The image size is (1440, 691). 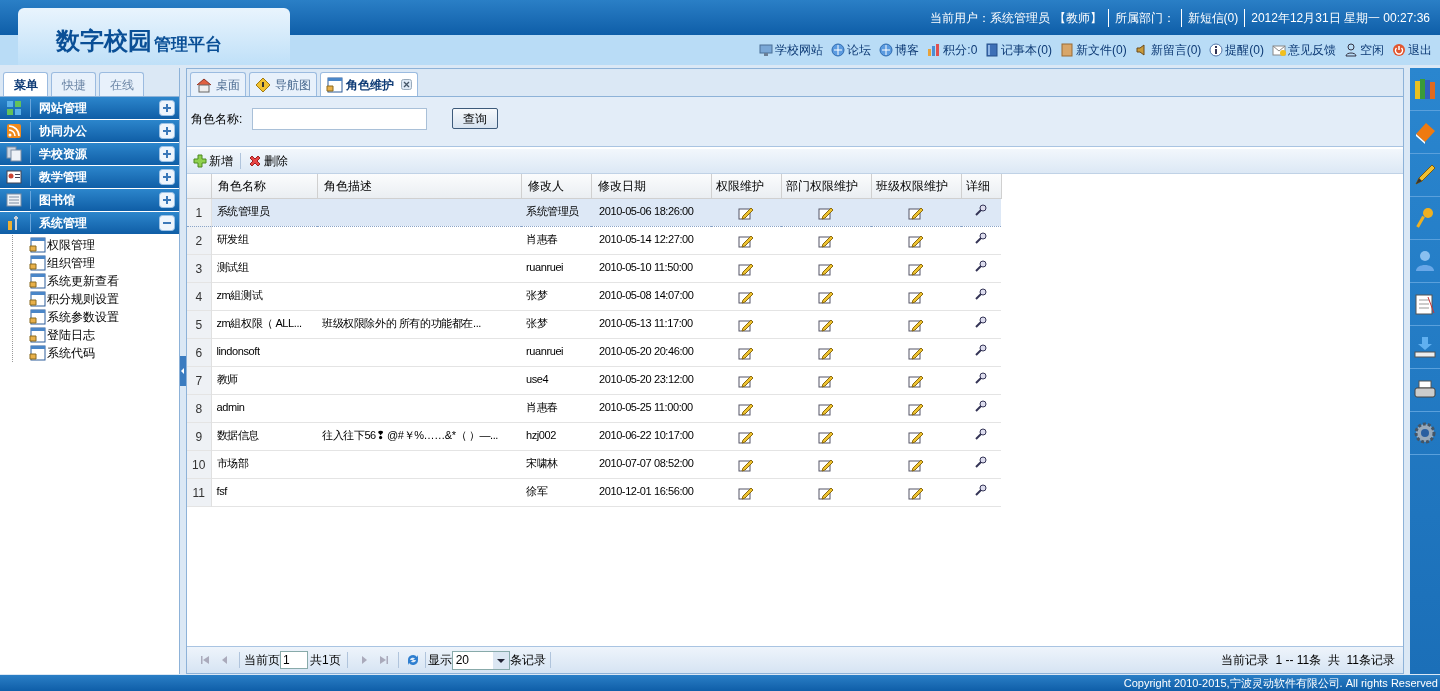 What do you see at coordinates (916, 186) in the screenshot?
I see `column-header: 班级权限维护` at bounding box center [916, 186].